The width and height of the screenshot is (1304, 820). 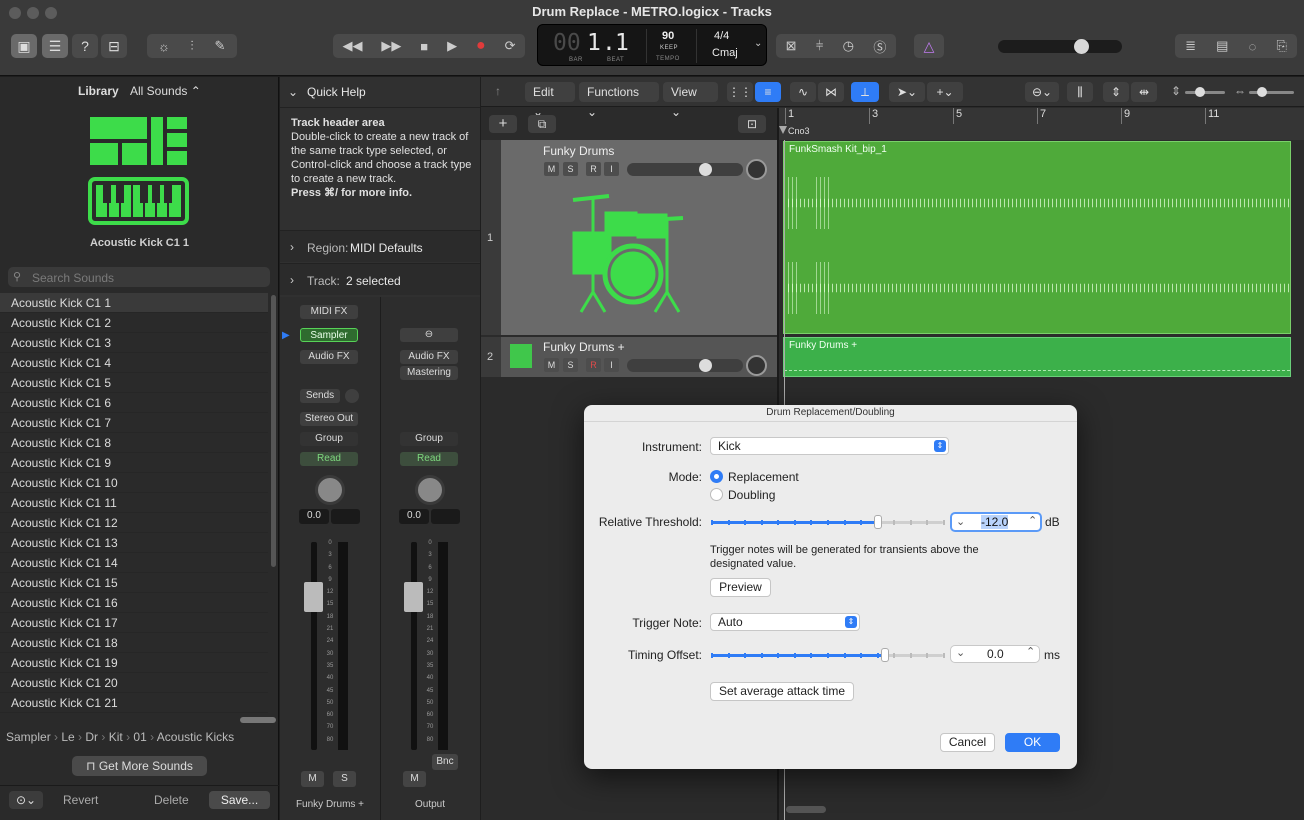 What do you see at coordinates (134, 343) in the screenshot?
I see `sound-list-item: Acoustic Kick C1 3` at bounding box center [134, 343].